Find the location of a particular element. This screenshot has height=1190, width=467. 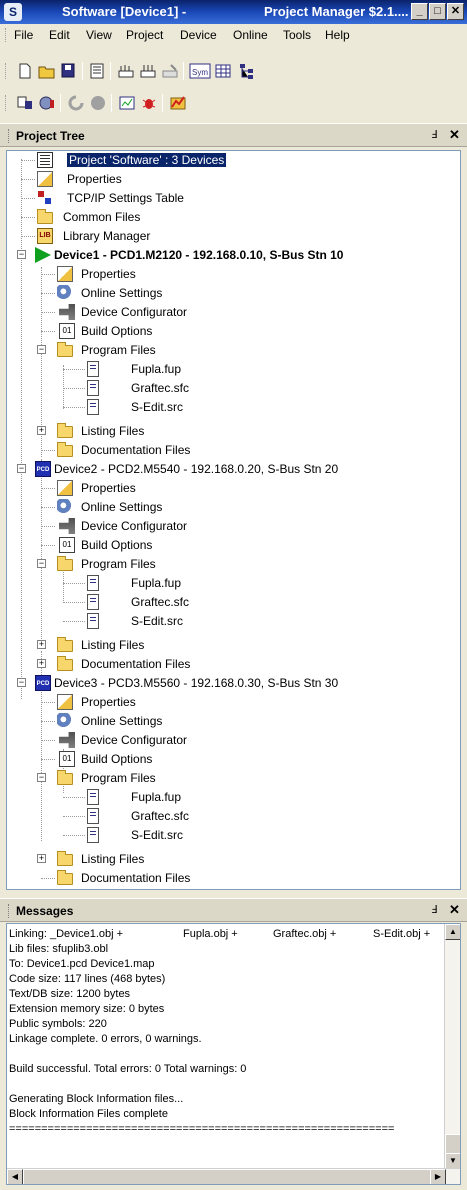

menu-device: Device is located at coordinates (198, 35).